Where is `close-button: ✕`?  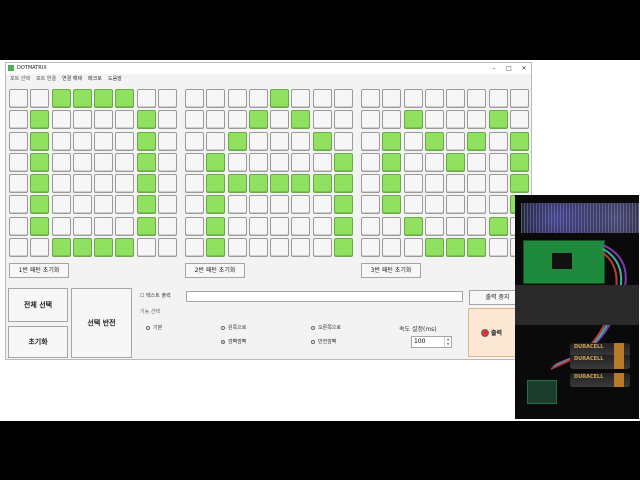 close-button: ✕ is located at coordinates (524, 68).